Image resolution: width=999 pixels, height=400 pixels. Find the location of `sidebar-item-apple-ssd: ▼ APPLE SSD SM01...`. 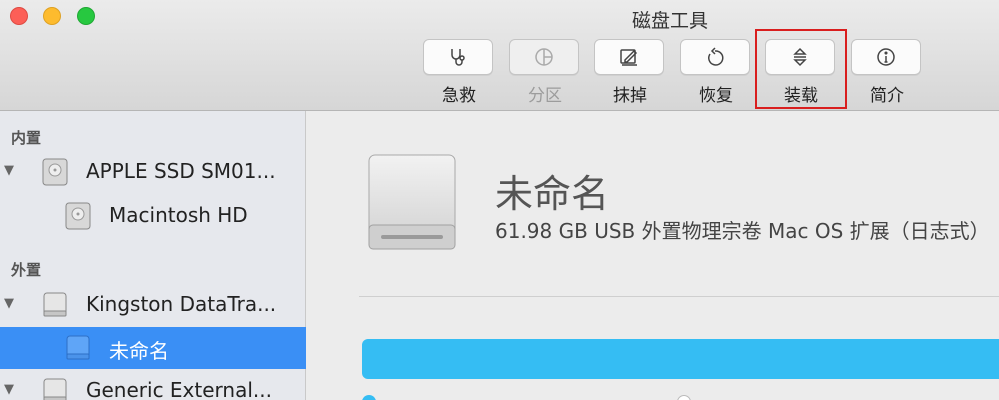

sidebar-item-apple-ssd: ▼ APPLE SSD SM01... is located at coordinates (153, 172).